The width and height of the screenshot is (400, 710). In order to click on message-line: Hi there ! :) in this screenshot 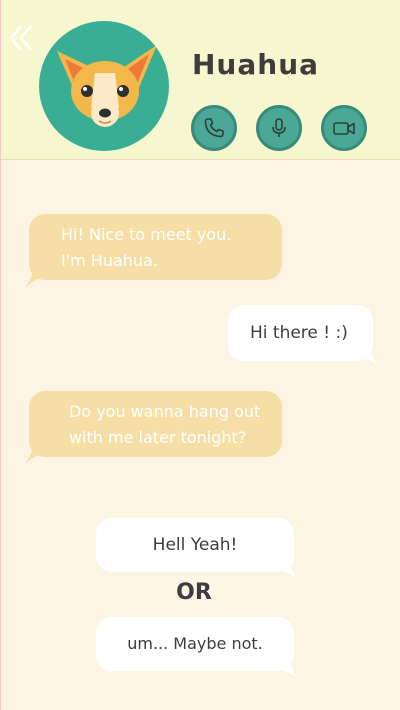, I will do `click(299, 333)`.